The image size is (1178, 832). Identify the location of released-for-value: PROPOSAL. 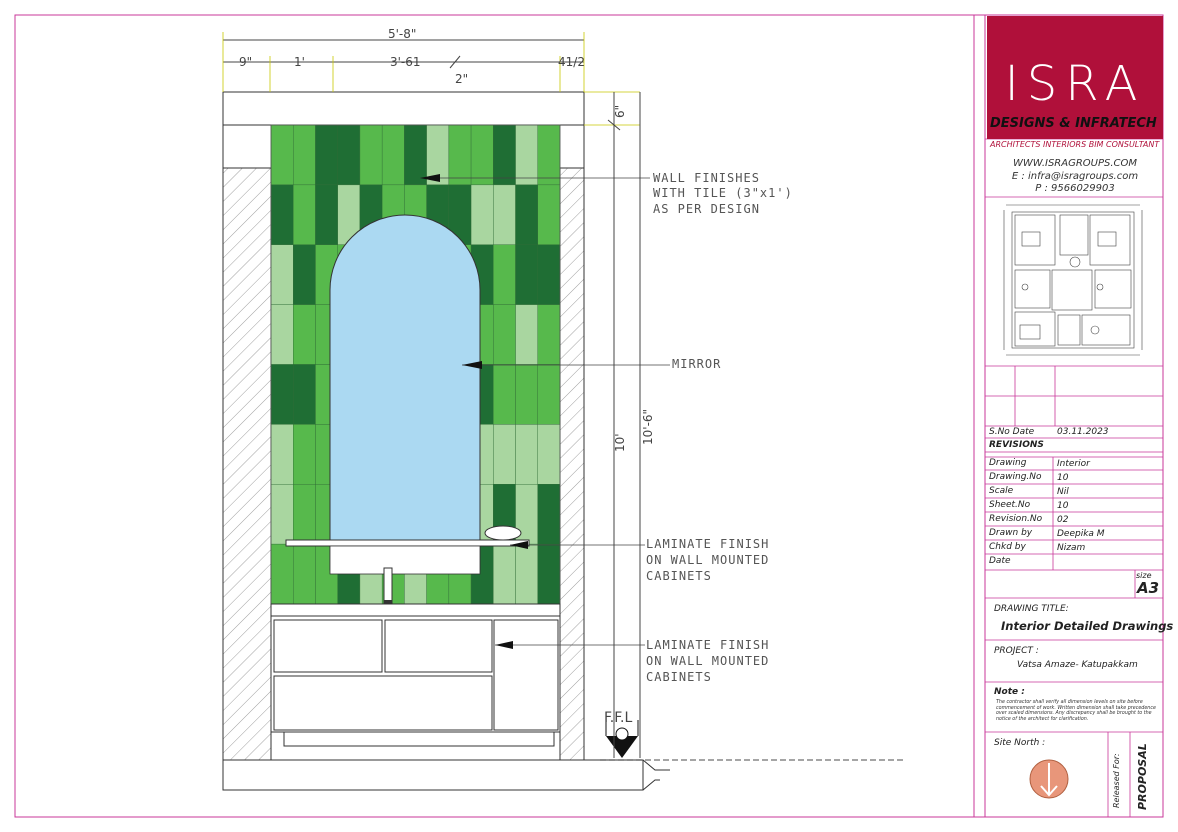
(1142, 776).